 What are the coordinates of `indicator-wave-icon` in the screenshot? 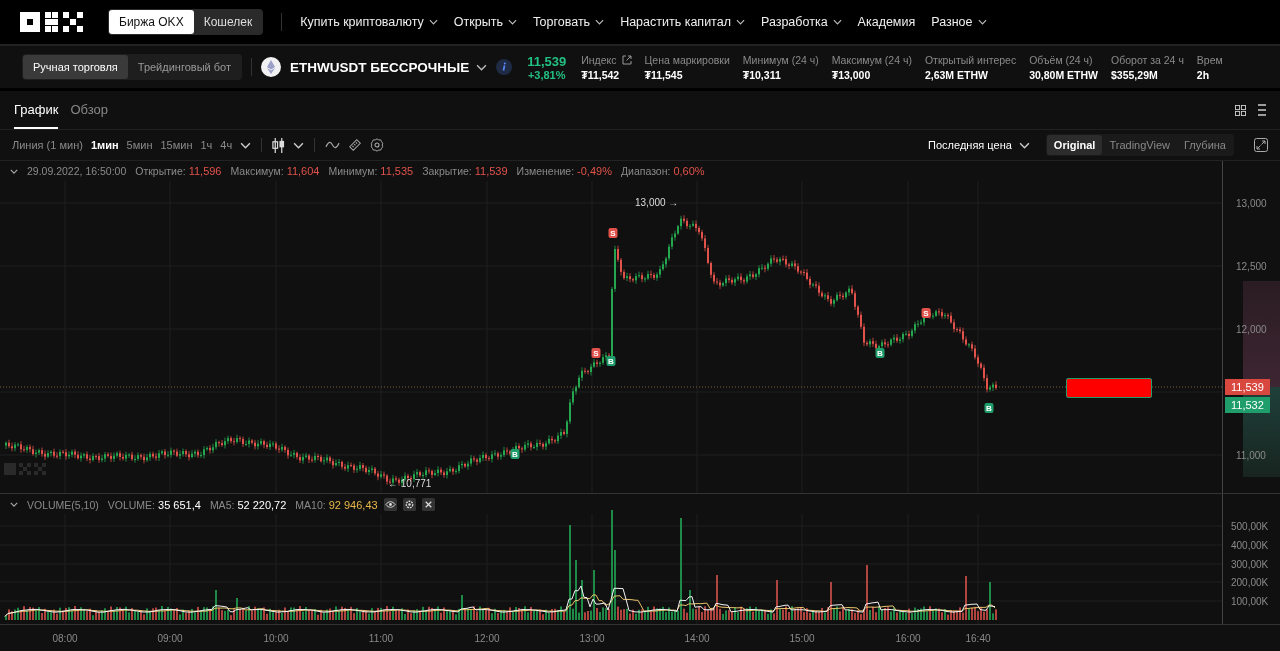 It's located at (333, 145).